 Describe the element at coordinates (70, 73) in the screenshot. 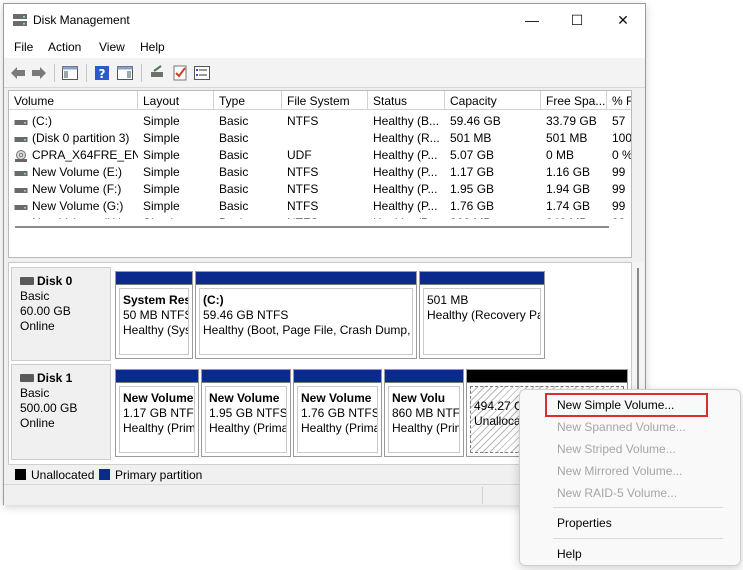

I see `show-hide-console-tree-icon` at that location.